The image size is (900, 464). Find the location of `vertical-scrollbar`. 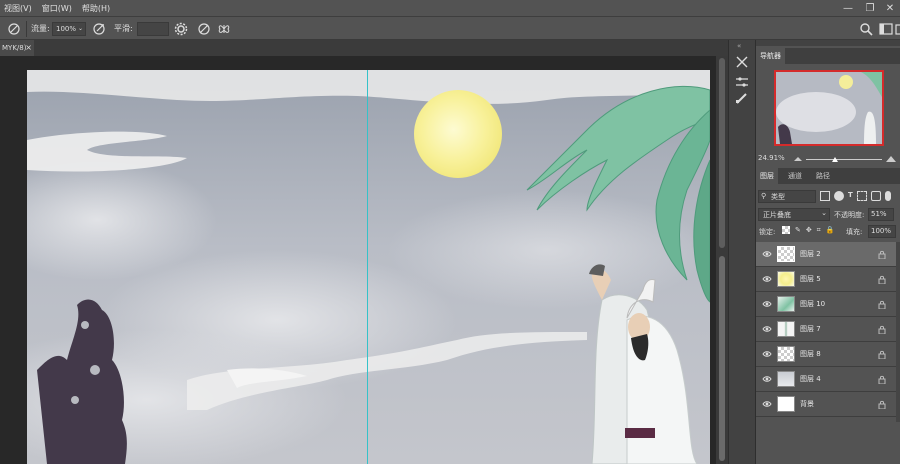

vertical-scrollbar is located at coordinates (722, 260).